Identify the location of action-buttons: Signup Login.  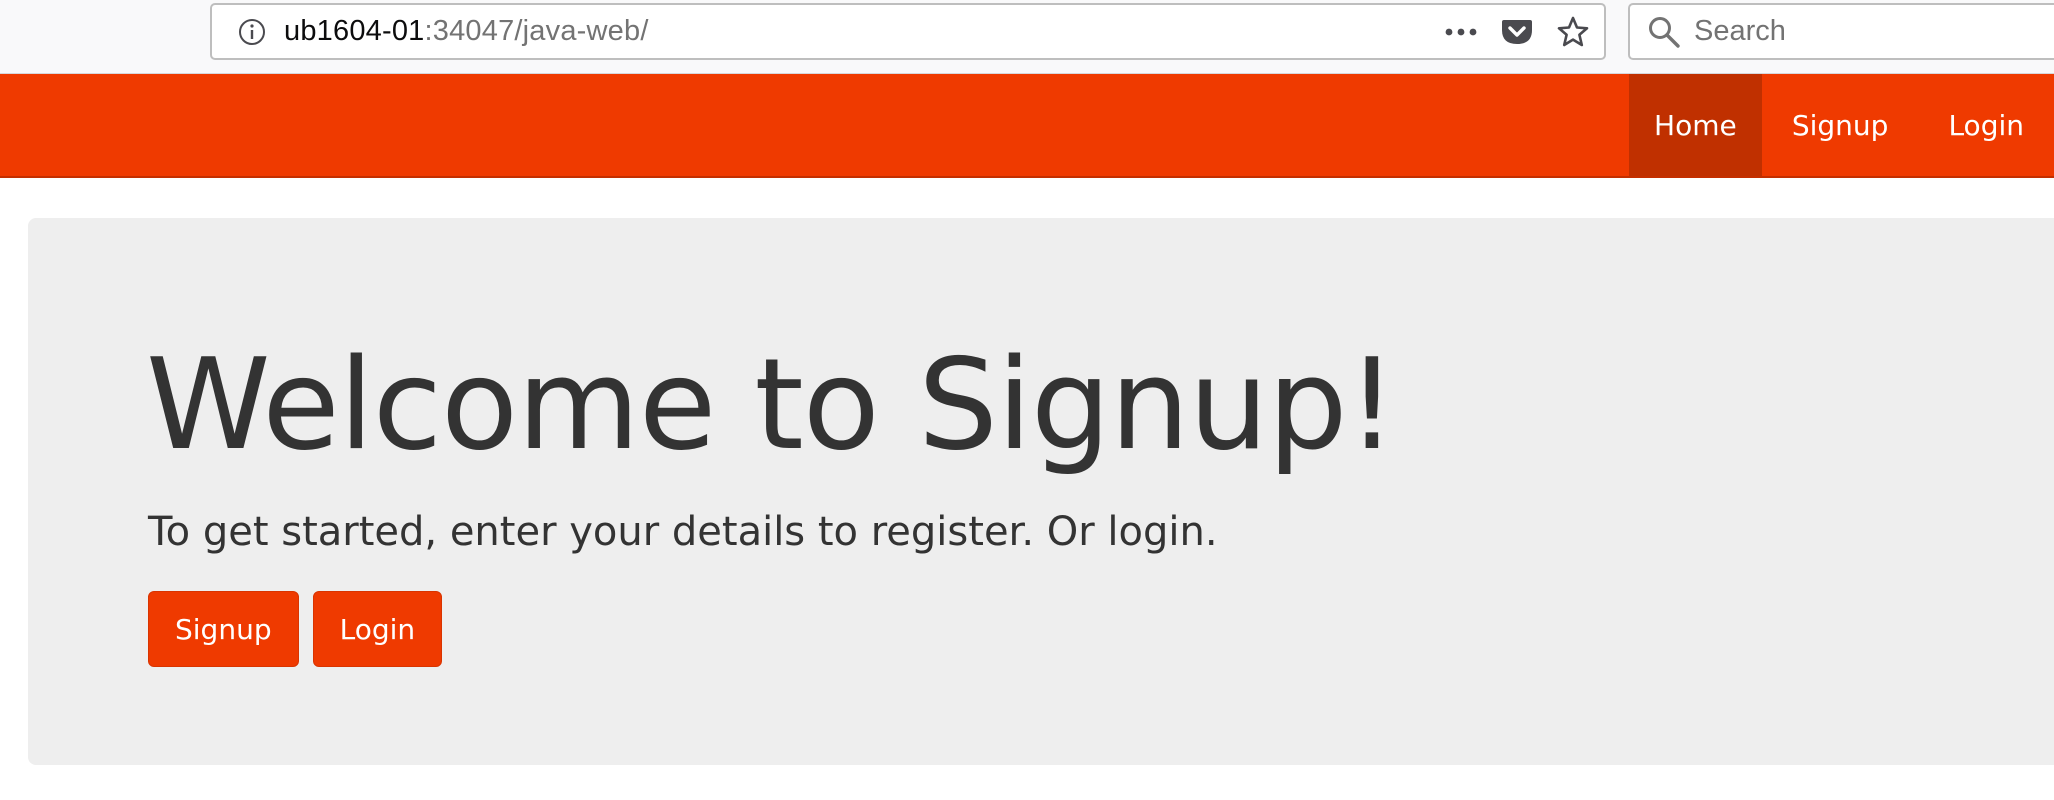
(295, 629).